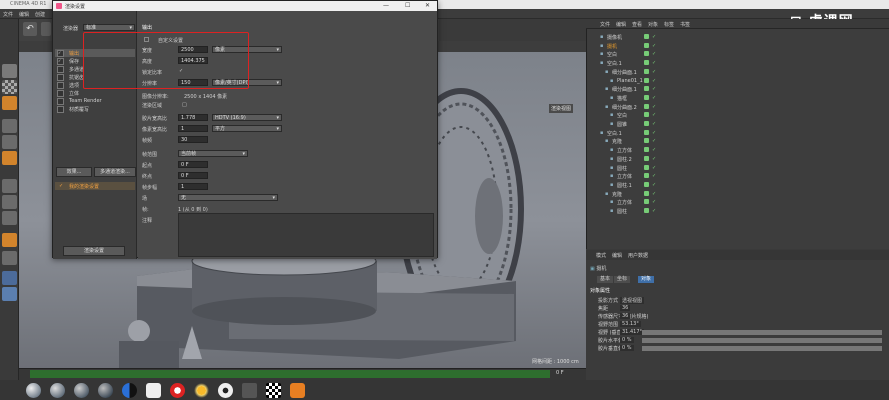  I want to click on attribute-value: 透视视图, so click(632, 300).